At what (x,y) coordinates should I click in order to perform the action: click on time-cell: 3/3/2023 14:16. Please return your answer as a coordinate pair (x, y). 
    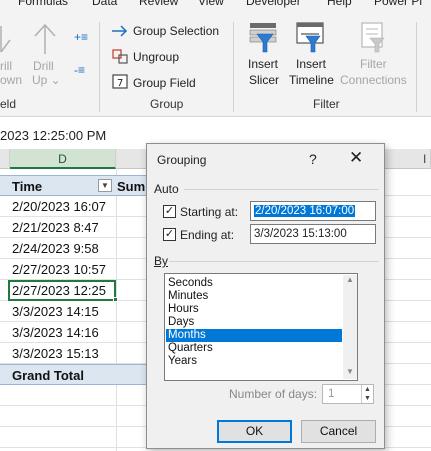
    Looking at the image, I should click on (49, 332).